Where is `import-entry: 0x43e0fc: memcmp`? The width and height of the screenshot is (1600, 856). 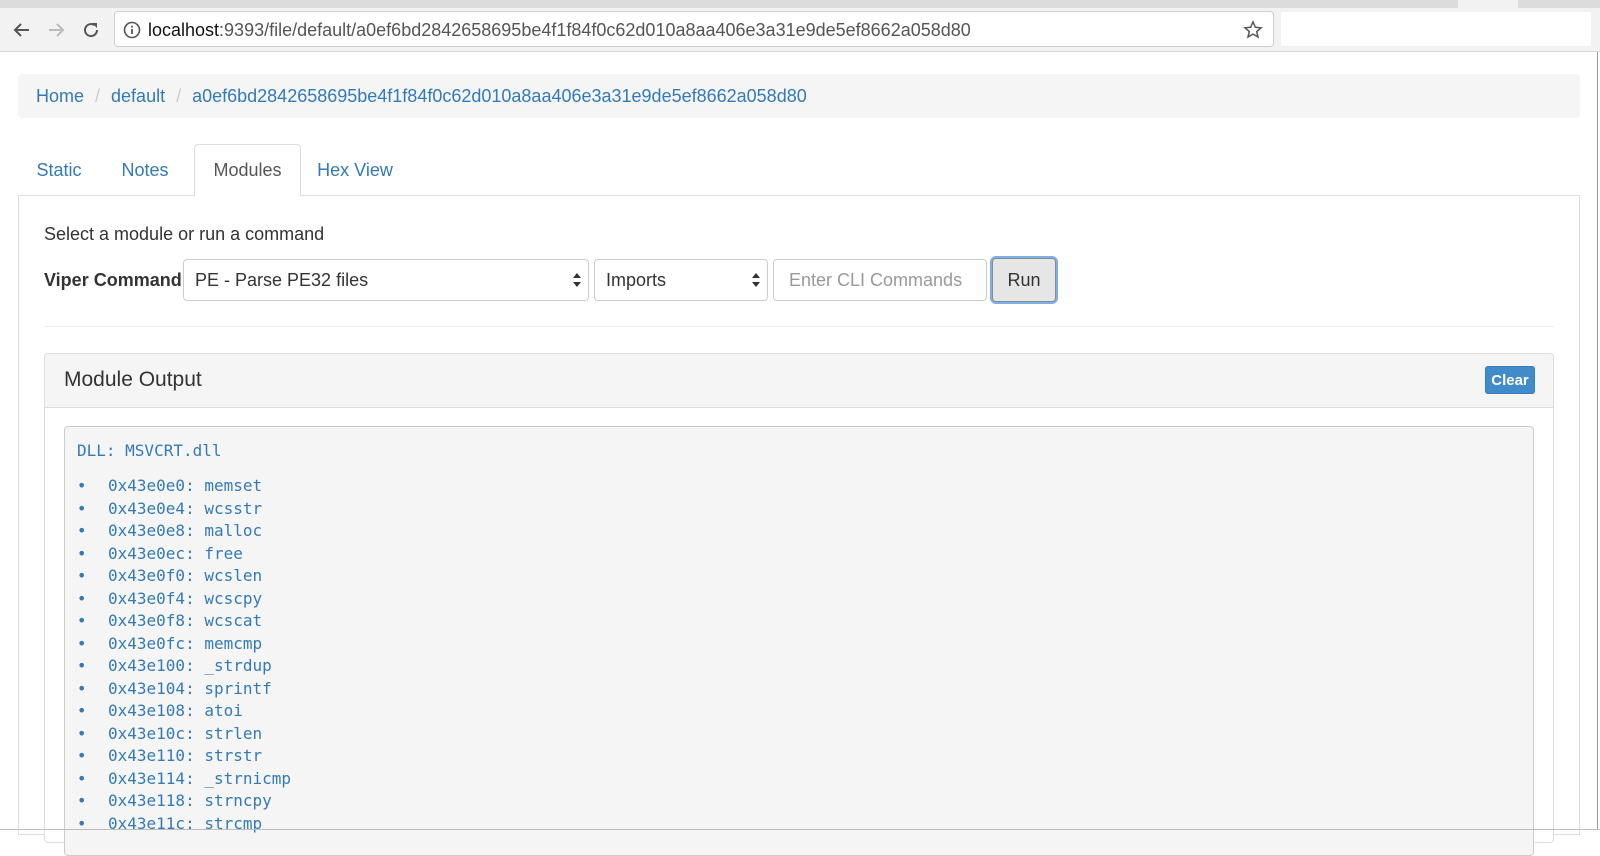 import-entry: 0x43e0fc: memcmp is located at coordinates (185, 643).